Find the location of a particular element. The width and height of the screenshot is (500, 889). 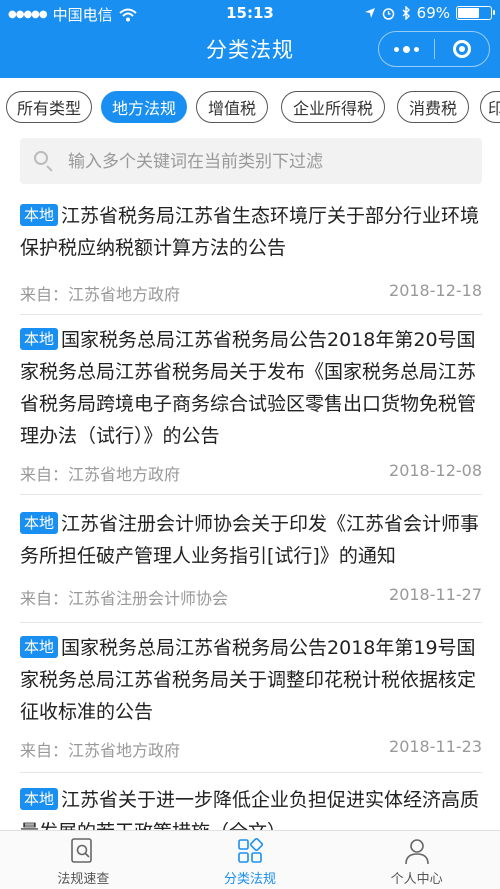

more-dots-icon is located at coordinates (406, 49).